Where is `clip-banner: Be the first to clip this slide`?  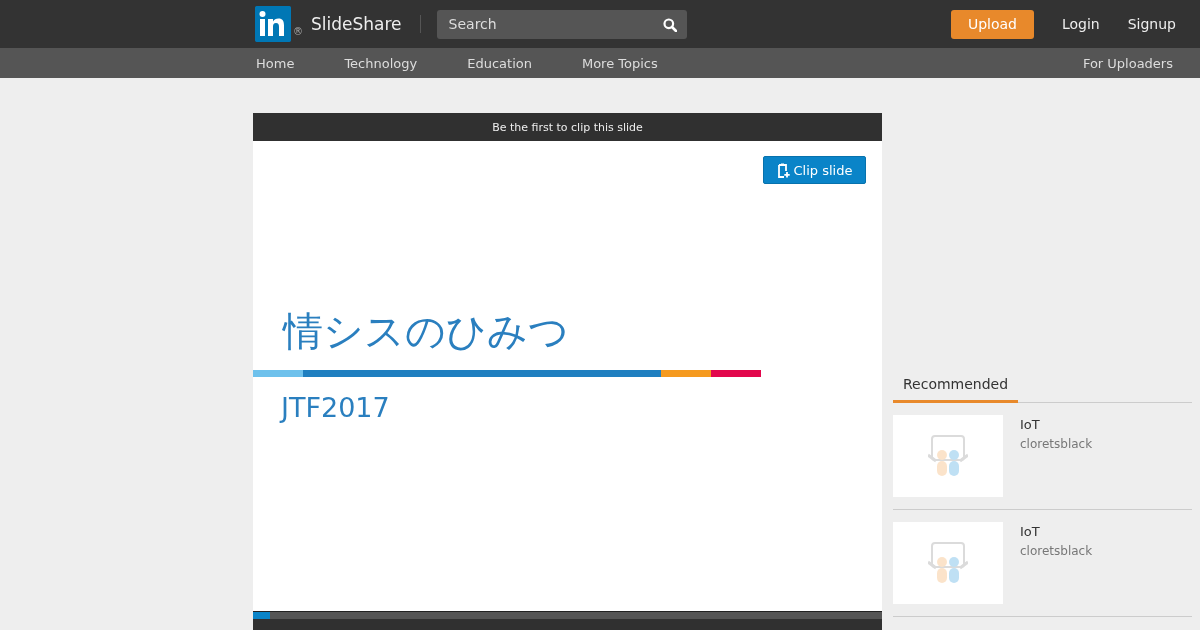 clip-banner: Be the first to clip this slide is located at coordinates (567, 127).